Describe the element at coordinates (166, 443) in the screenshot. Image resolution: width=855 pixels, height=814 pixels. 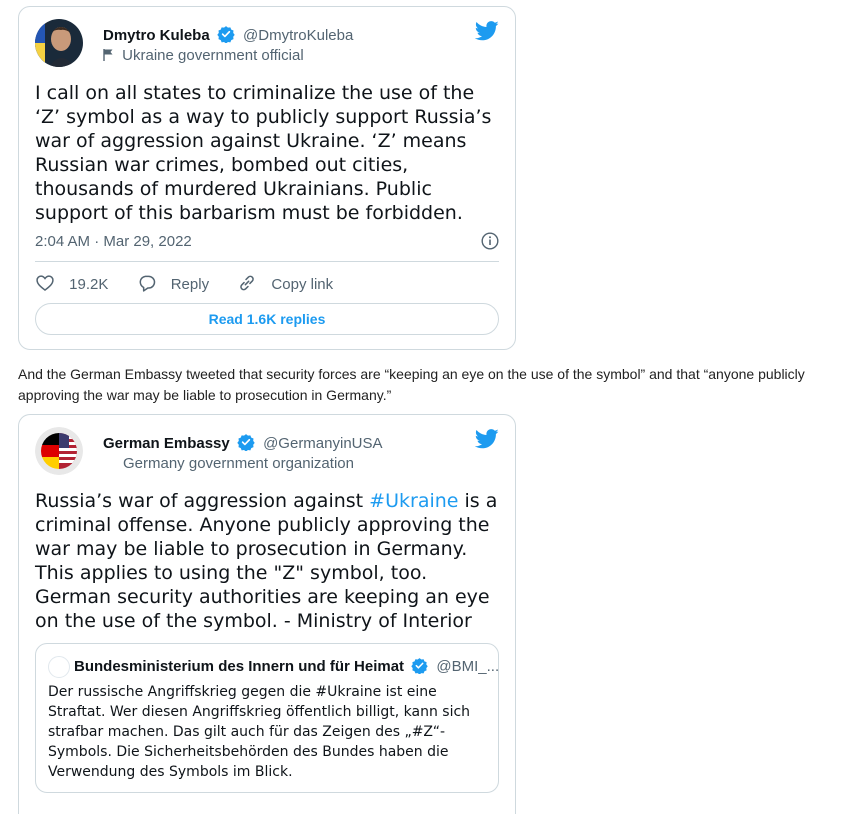
I see `author-name: German Embassy` at that location.